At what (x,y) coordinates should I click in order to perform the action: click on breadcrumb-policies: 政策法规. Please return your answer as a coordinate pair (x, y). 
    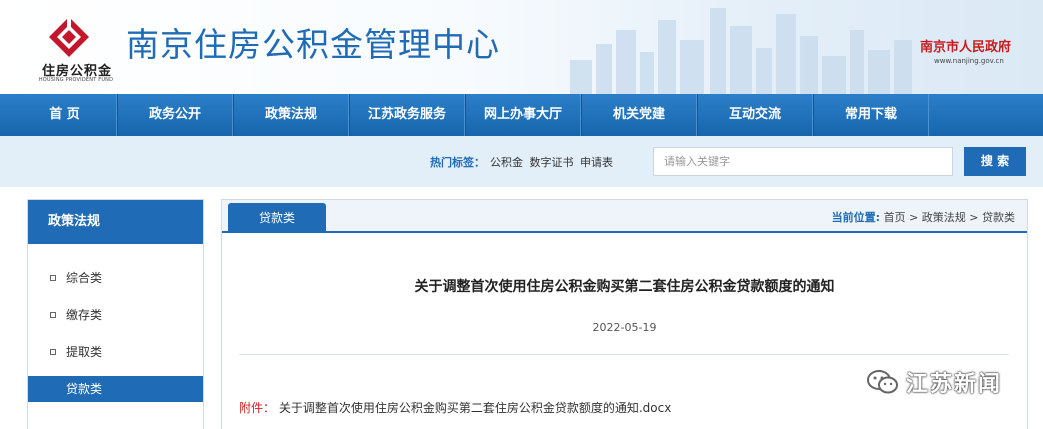
    Looking at the image, I should click on (944, 217).